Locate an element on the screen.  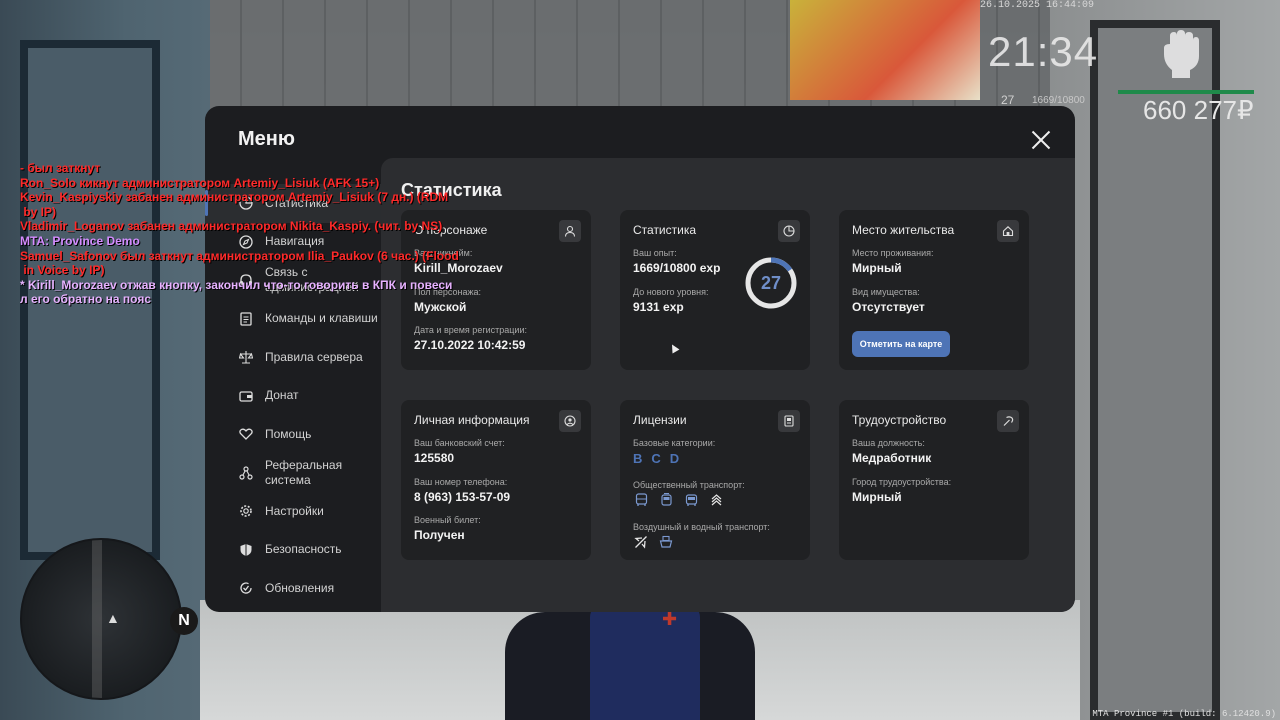
close-icon is located at coordinates (1041, 140).